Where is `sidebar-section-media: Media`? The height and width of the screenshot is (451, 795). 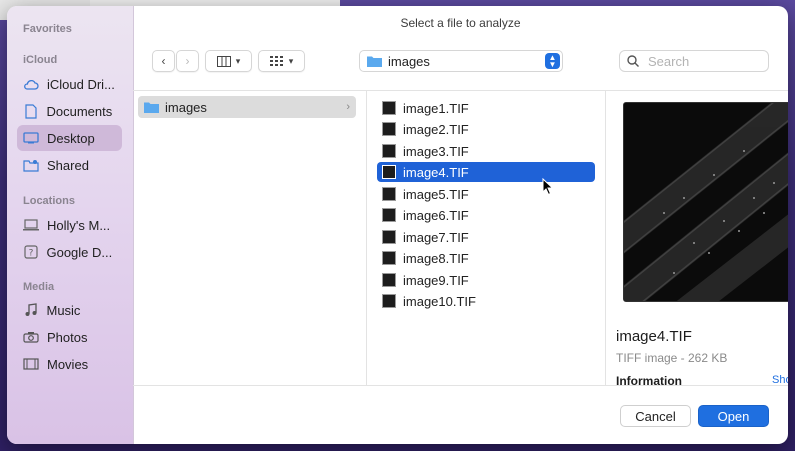 sidebar-section-media: Media is located at coordinates (39, 287).